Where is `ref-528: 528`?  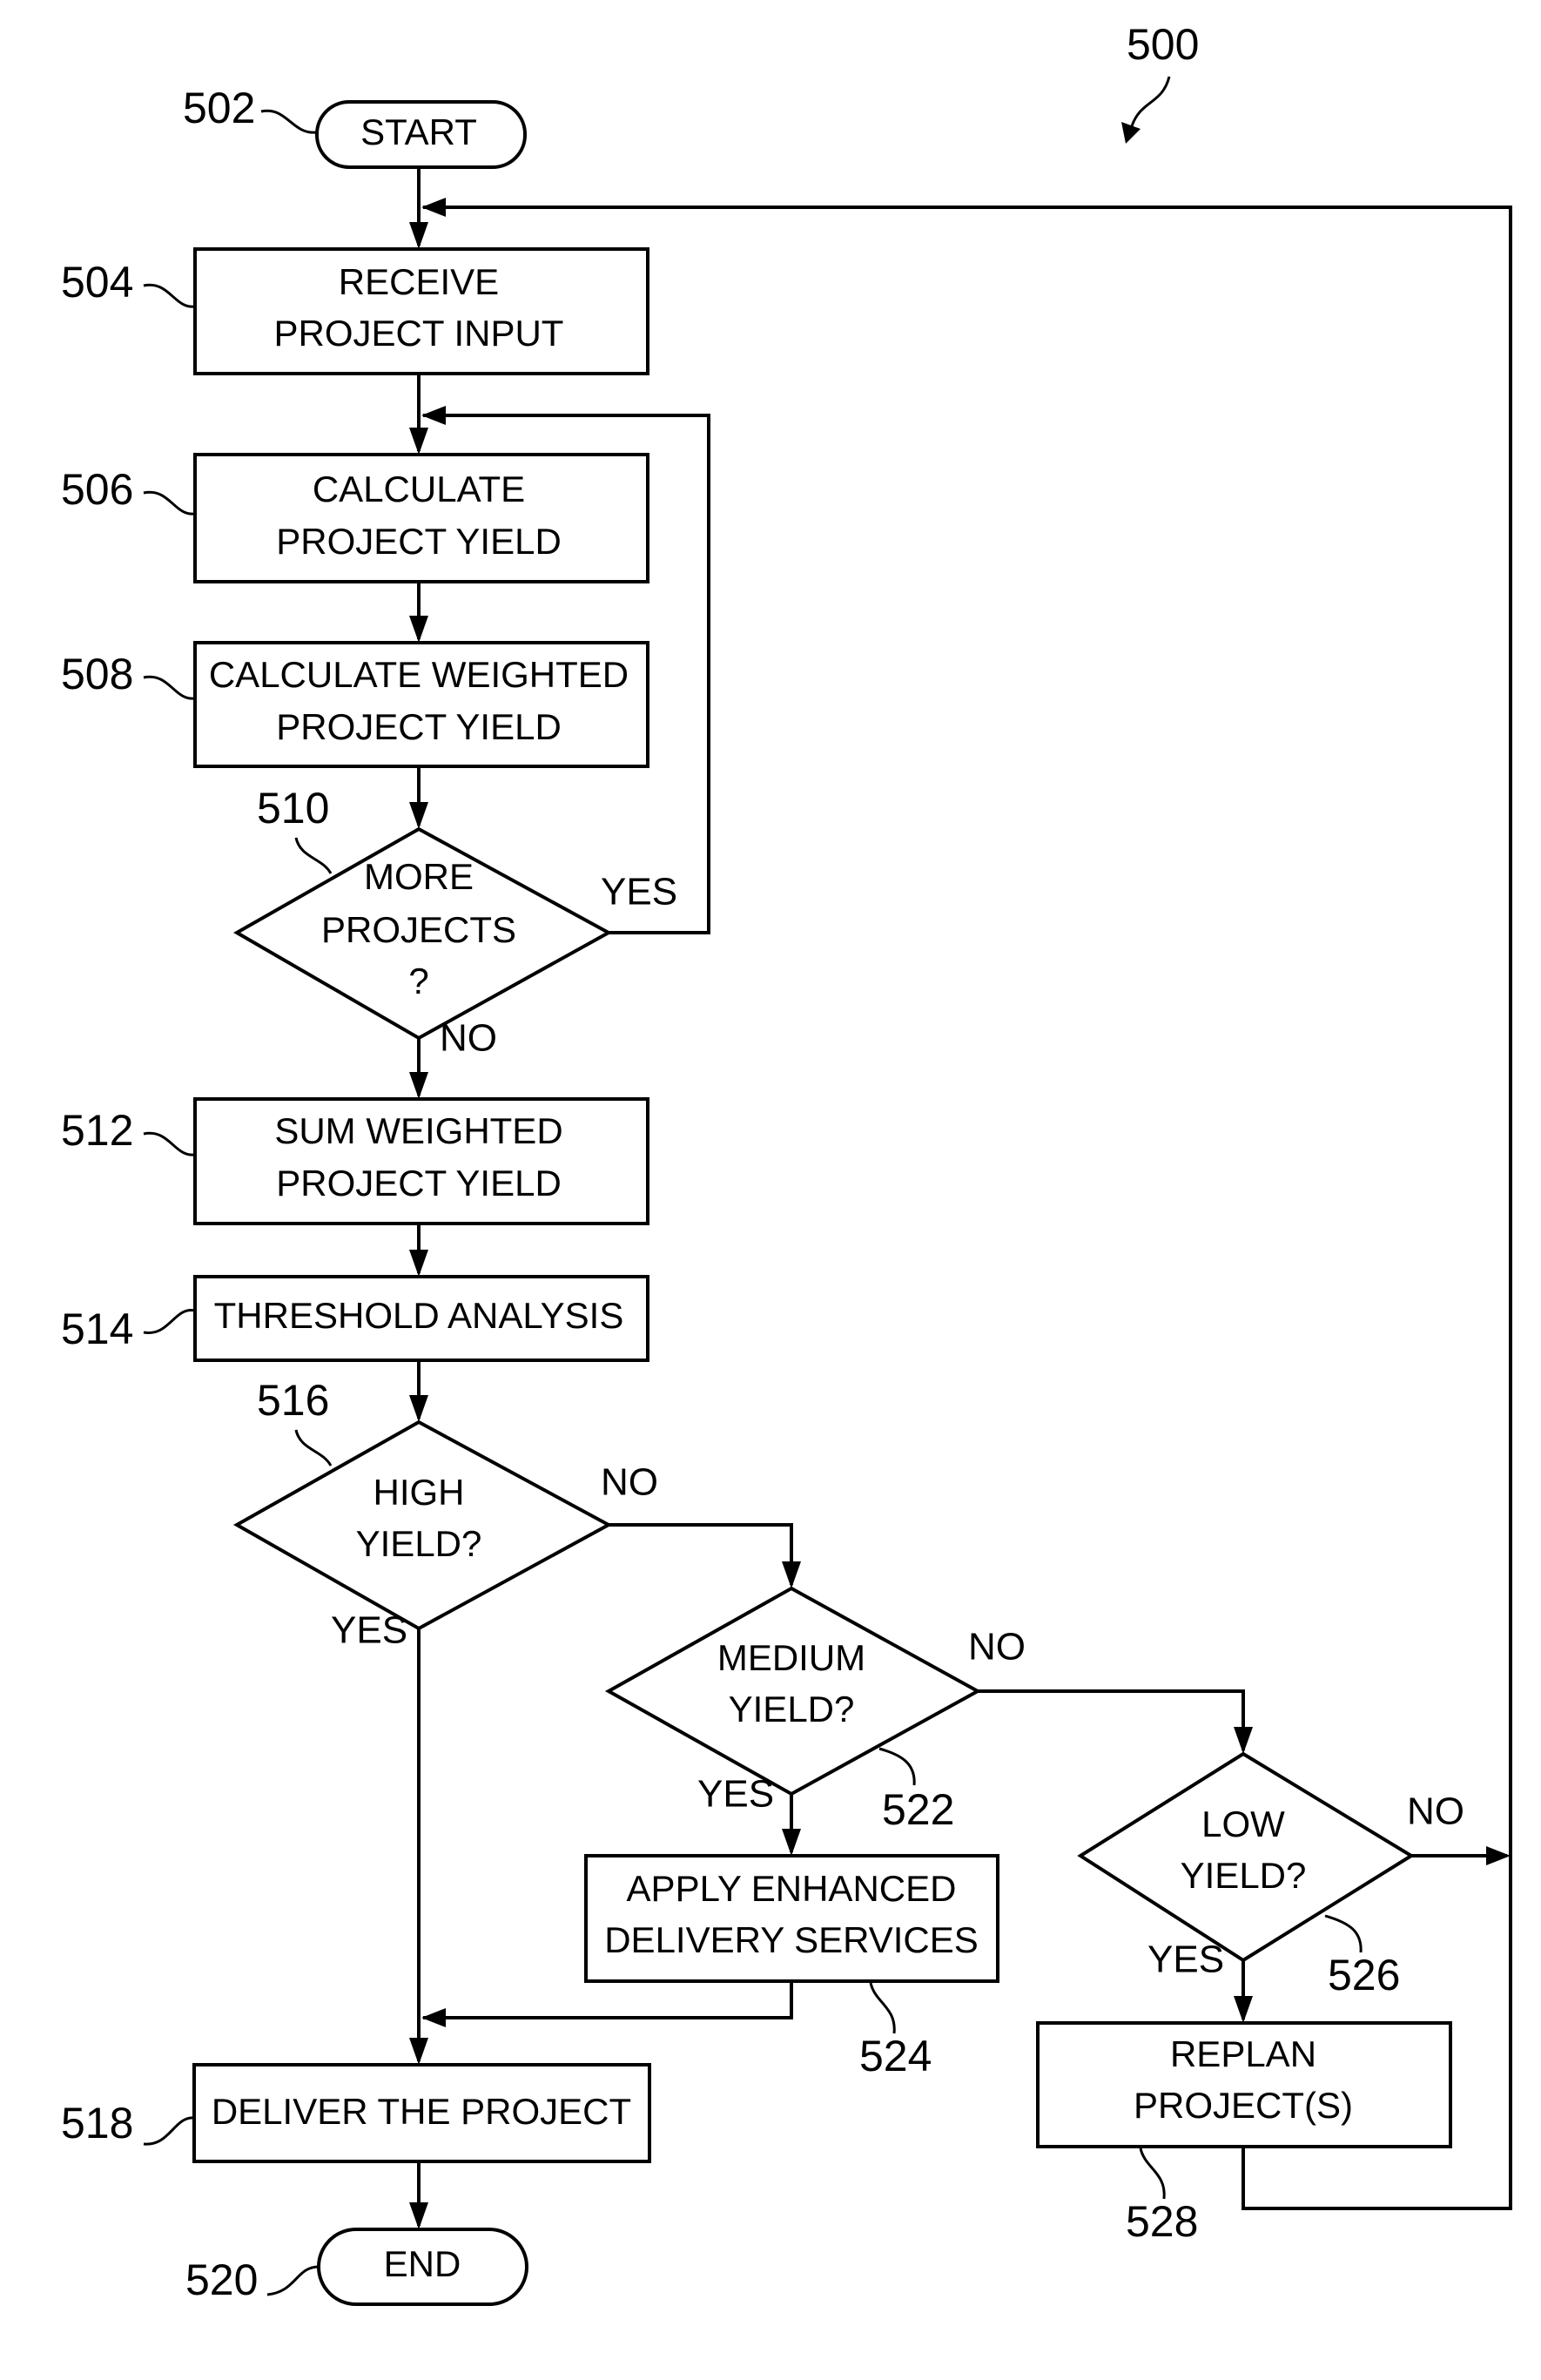
ref-528: 528 is located at coordinates (1162, 2221).